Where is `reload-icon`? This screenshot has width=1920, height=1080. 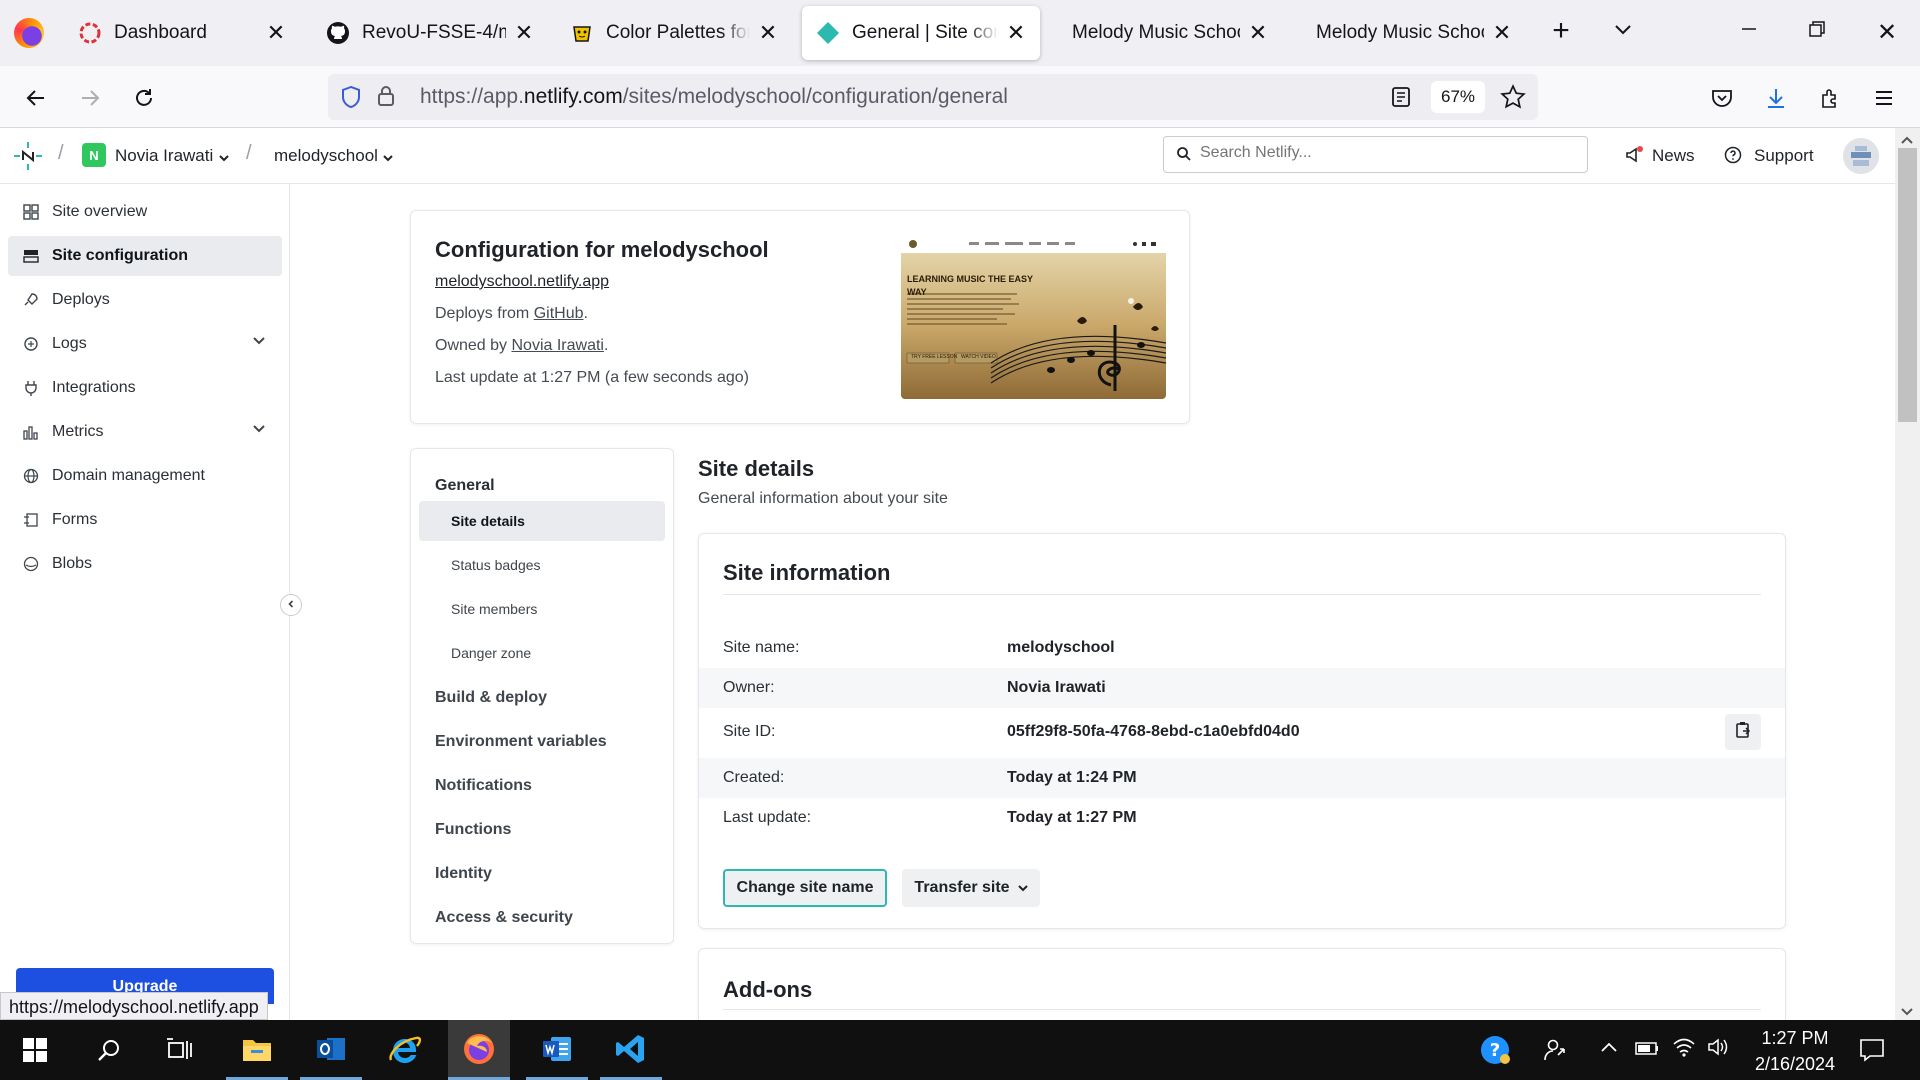 reload-icon is located at coordinates (144, 98).